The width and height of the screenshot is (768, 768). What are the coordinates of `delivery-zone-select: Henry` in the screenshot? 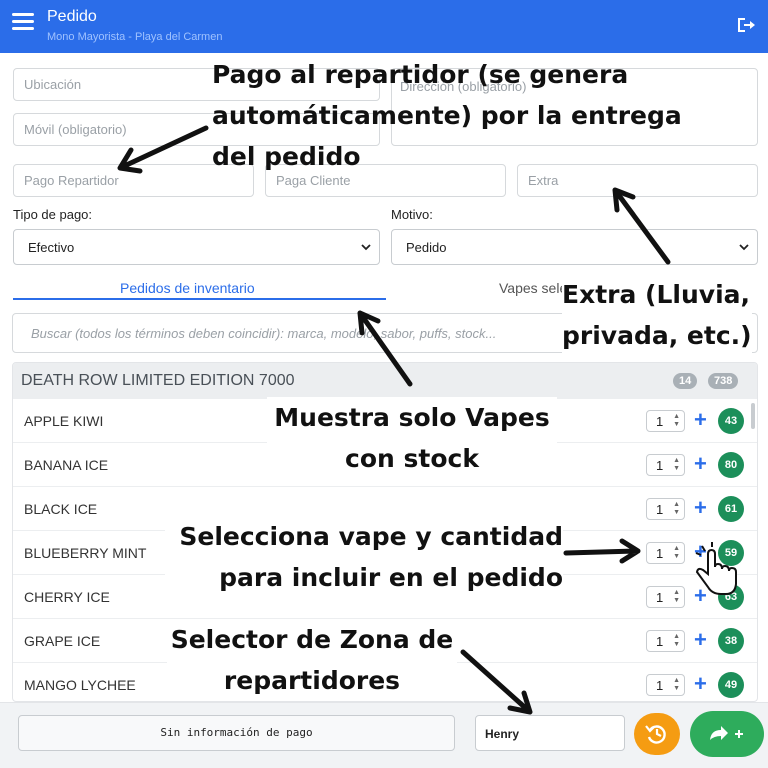 It's located at (550, 733).